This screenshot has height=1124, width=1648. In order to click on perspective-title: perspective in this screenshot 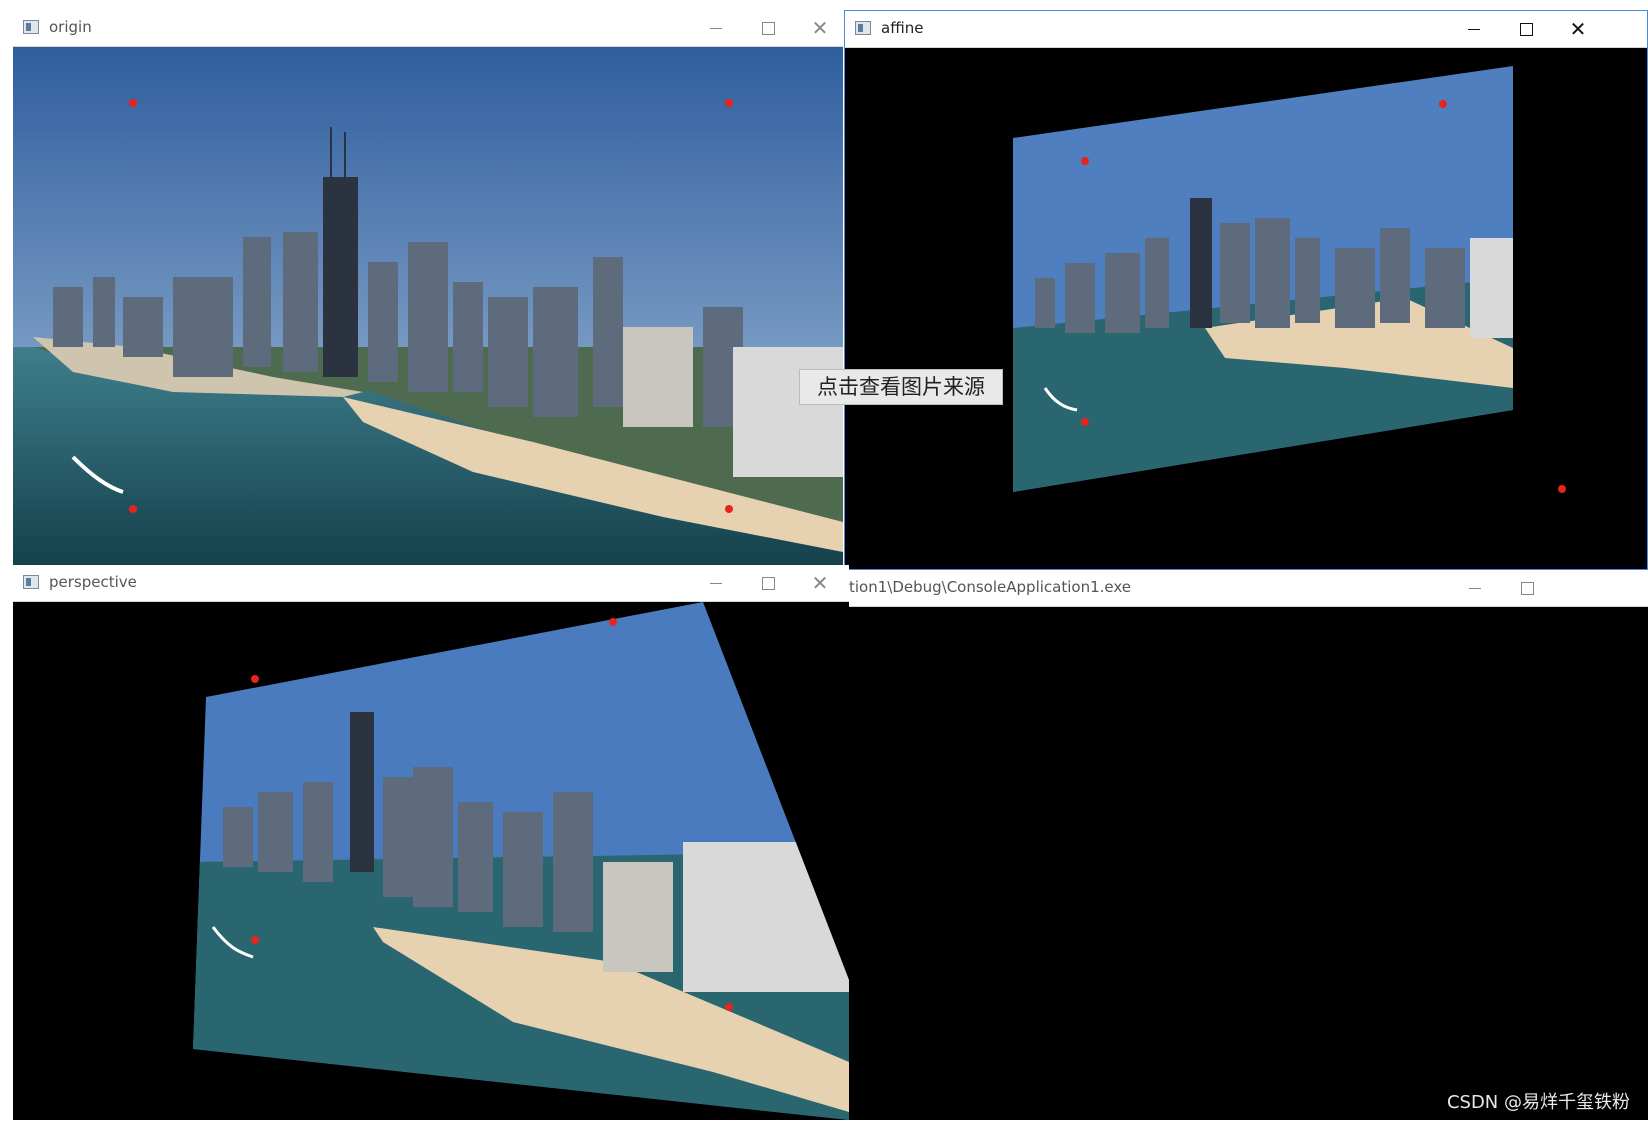, I will do `click(93, 582)`.